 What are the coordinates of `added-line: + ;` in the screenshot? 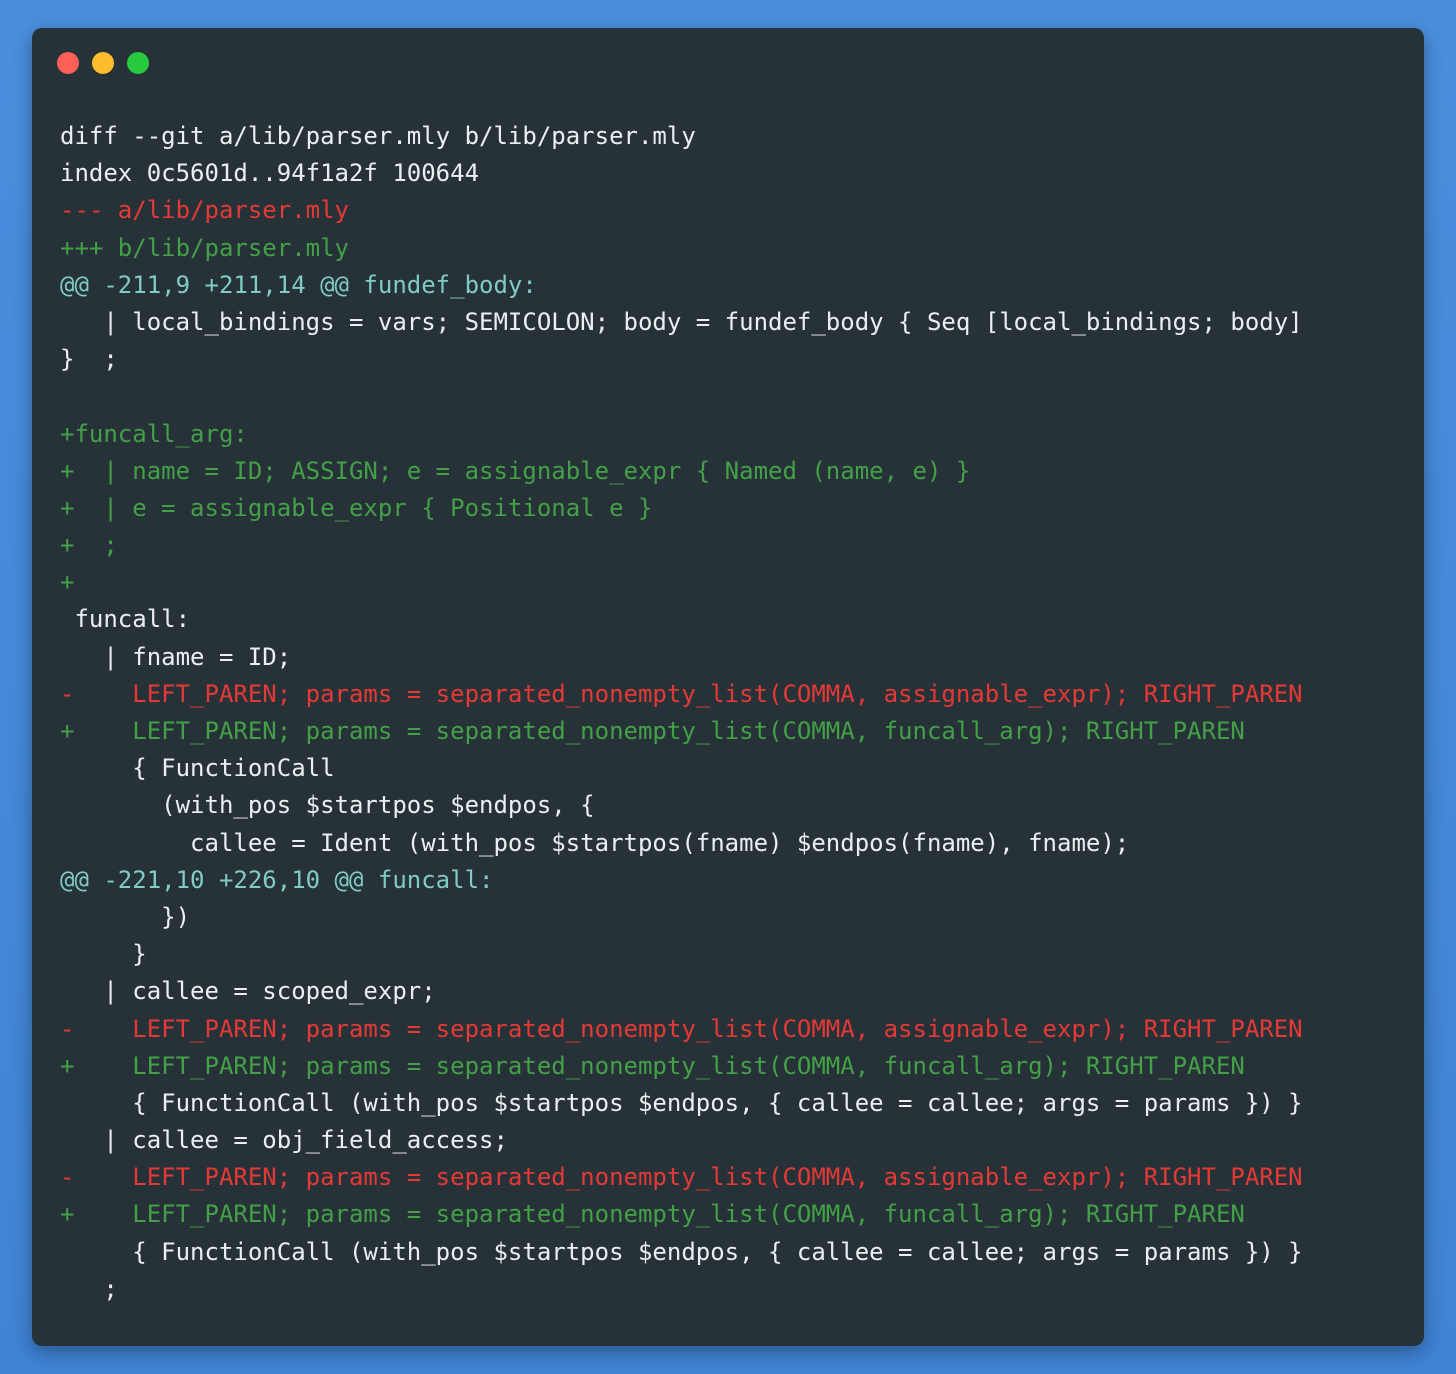 It's located at (89, 545).